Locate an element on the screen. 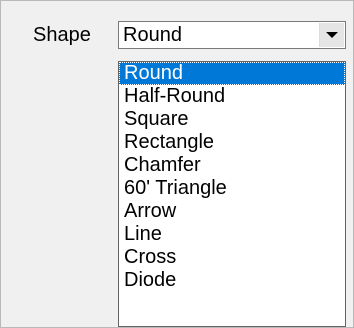 The width and height of the screenshot is (354, 328). shape-option-60-triangle: 60' Triangle is located at coordinates (232, 188).